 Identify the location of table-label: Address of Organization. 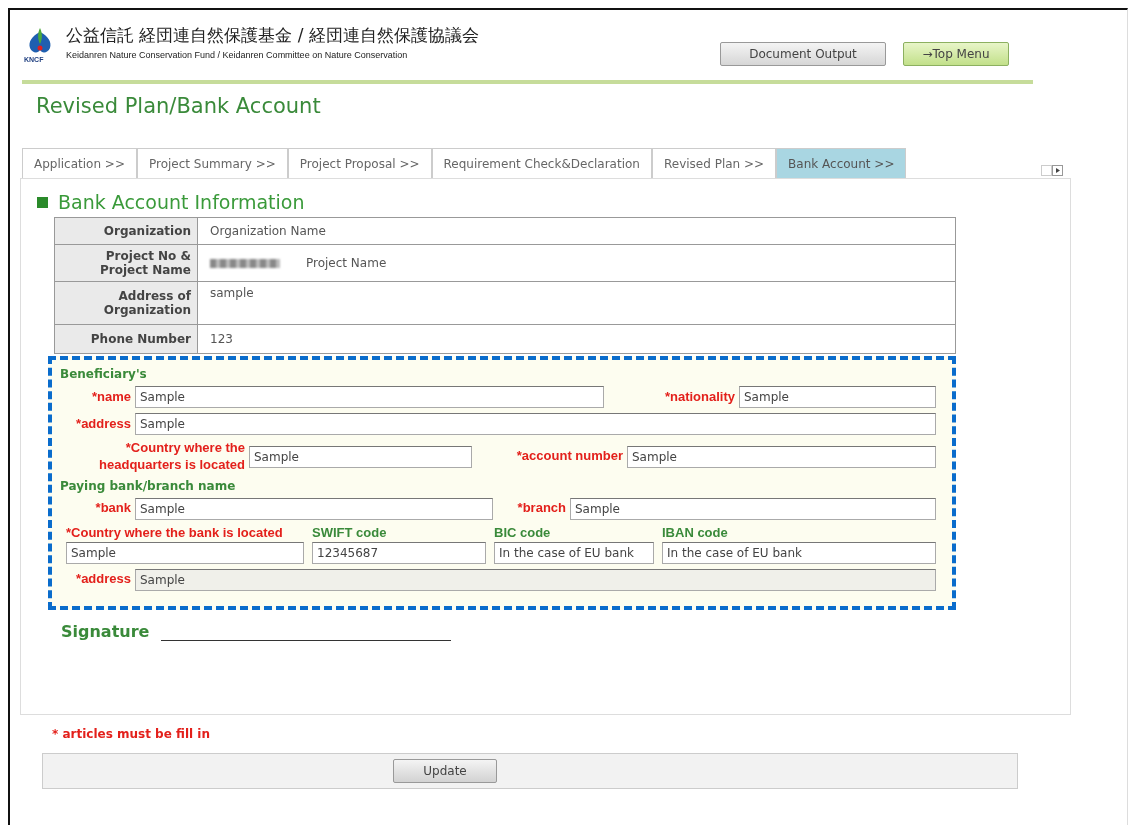
(126, 303).